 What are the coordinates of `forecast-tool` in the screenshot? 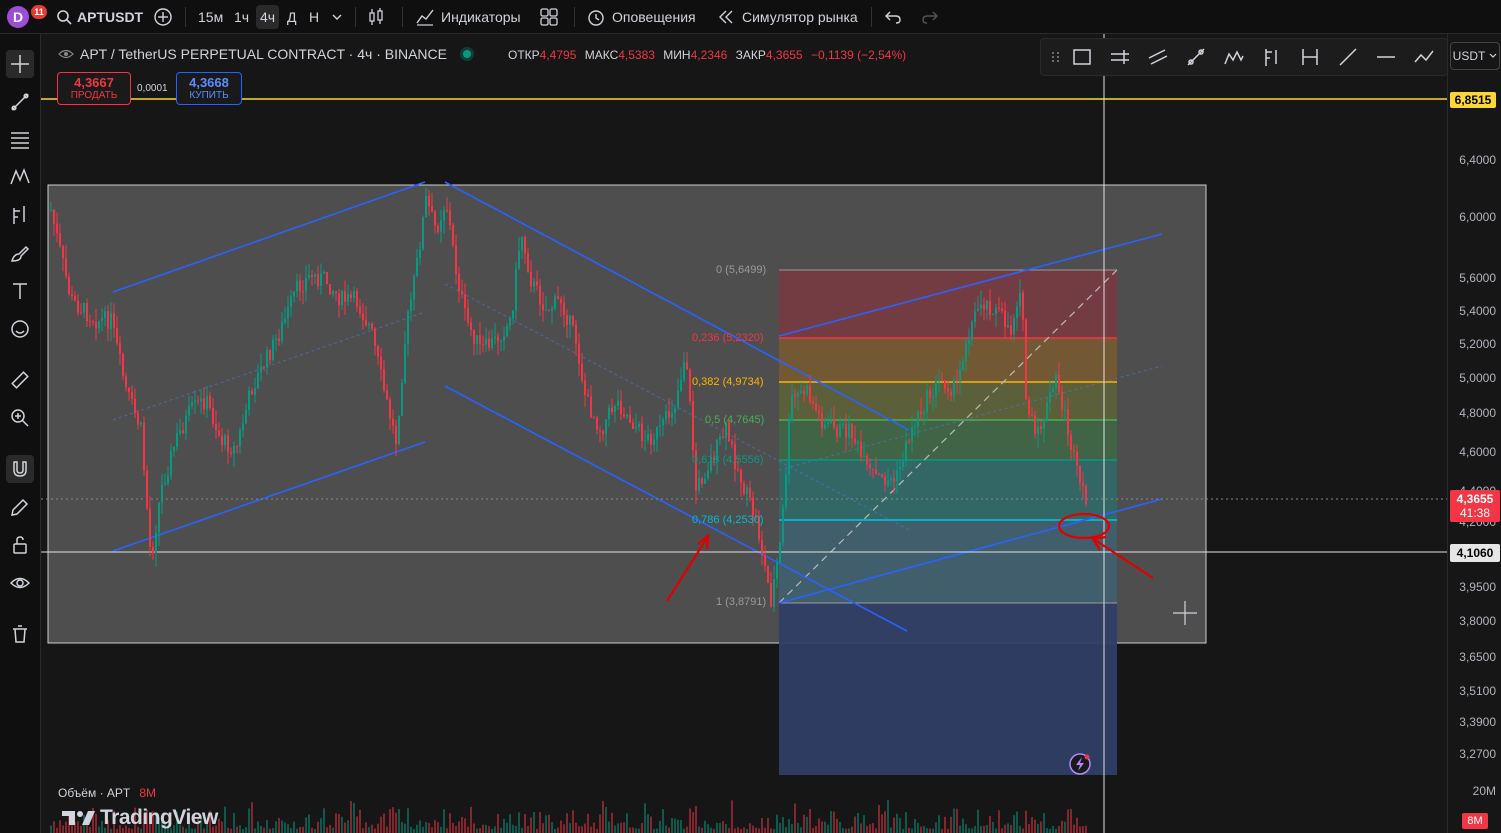 It's located at (20, 215).